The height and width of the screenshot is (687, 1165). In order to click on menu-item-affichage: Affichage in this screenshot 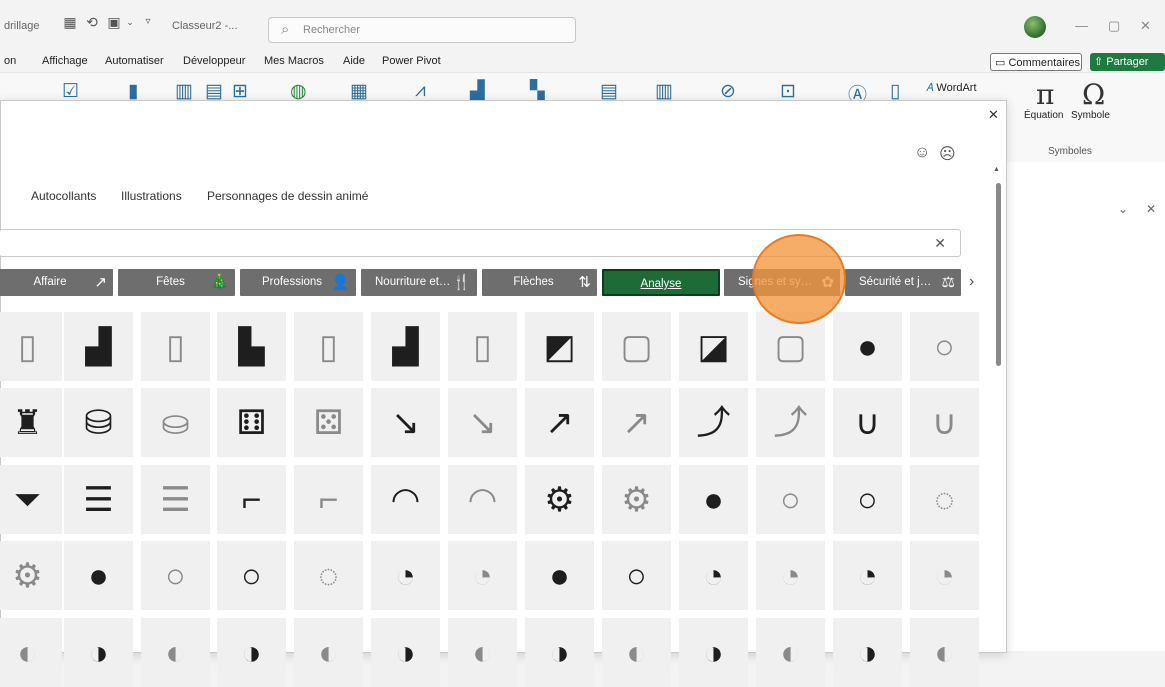, I will do `click(65, 61)`.